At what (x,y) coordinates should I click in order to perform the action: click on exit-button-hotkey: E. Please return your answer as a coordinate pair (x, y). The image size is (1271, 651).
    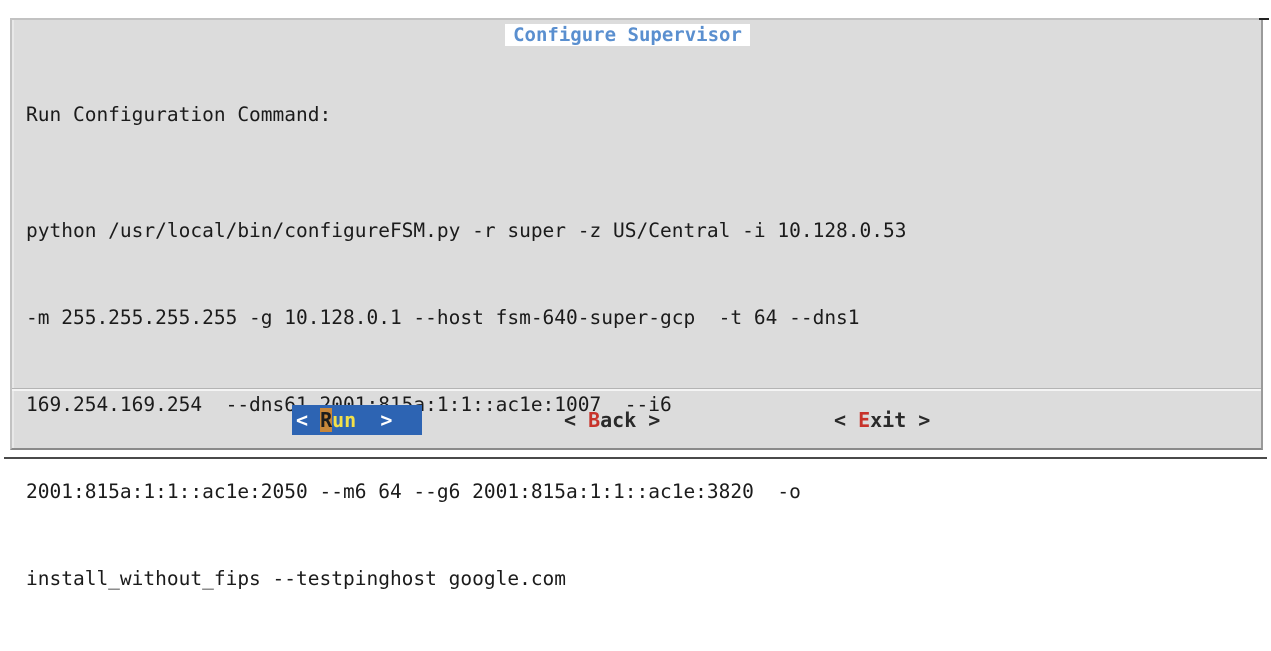
    Looking at the image, I should click on (864, 420).